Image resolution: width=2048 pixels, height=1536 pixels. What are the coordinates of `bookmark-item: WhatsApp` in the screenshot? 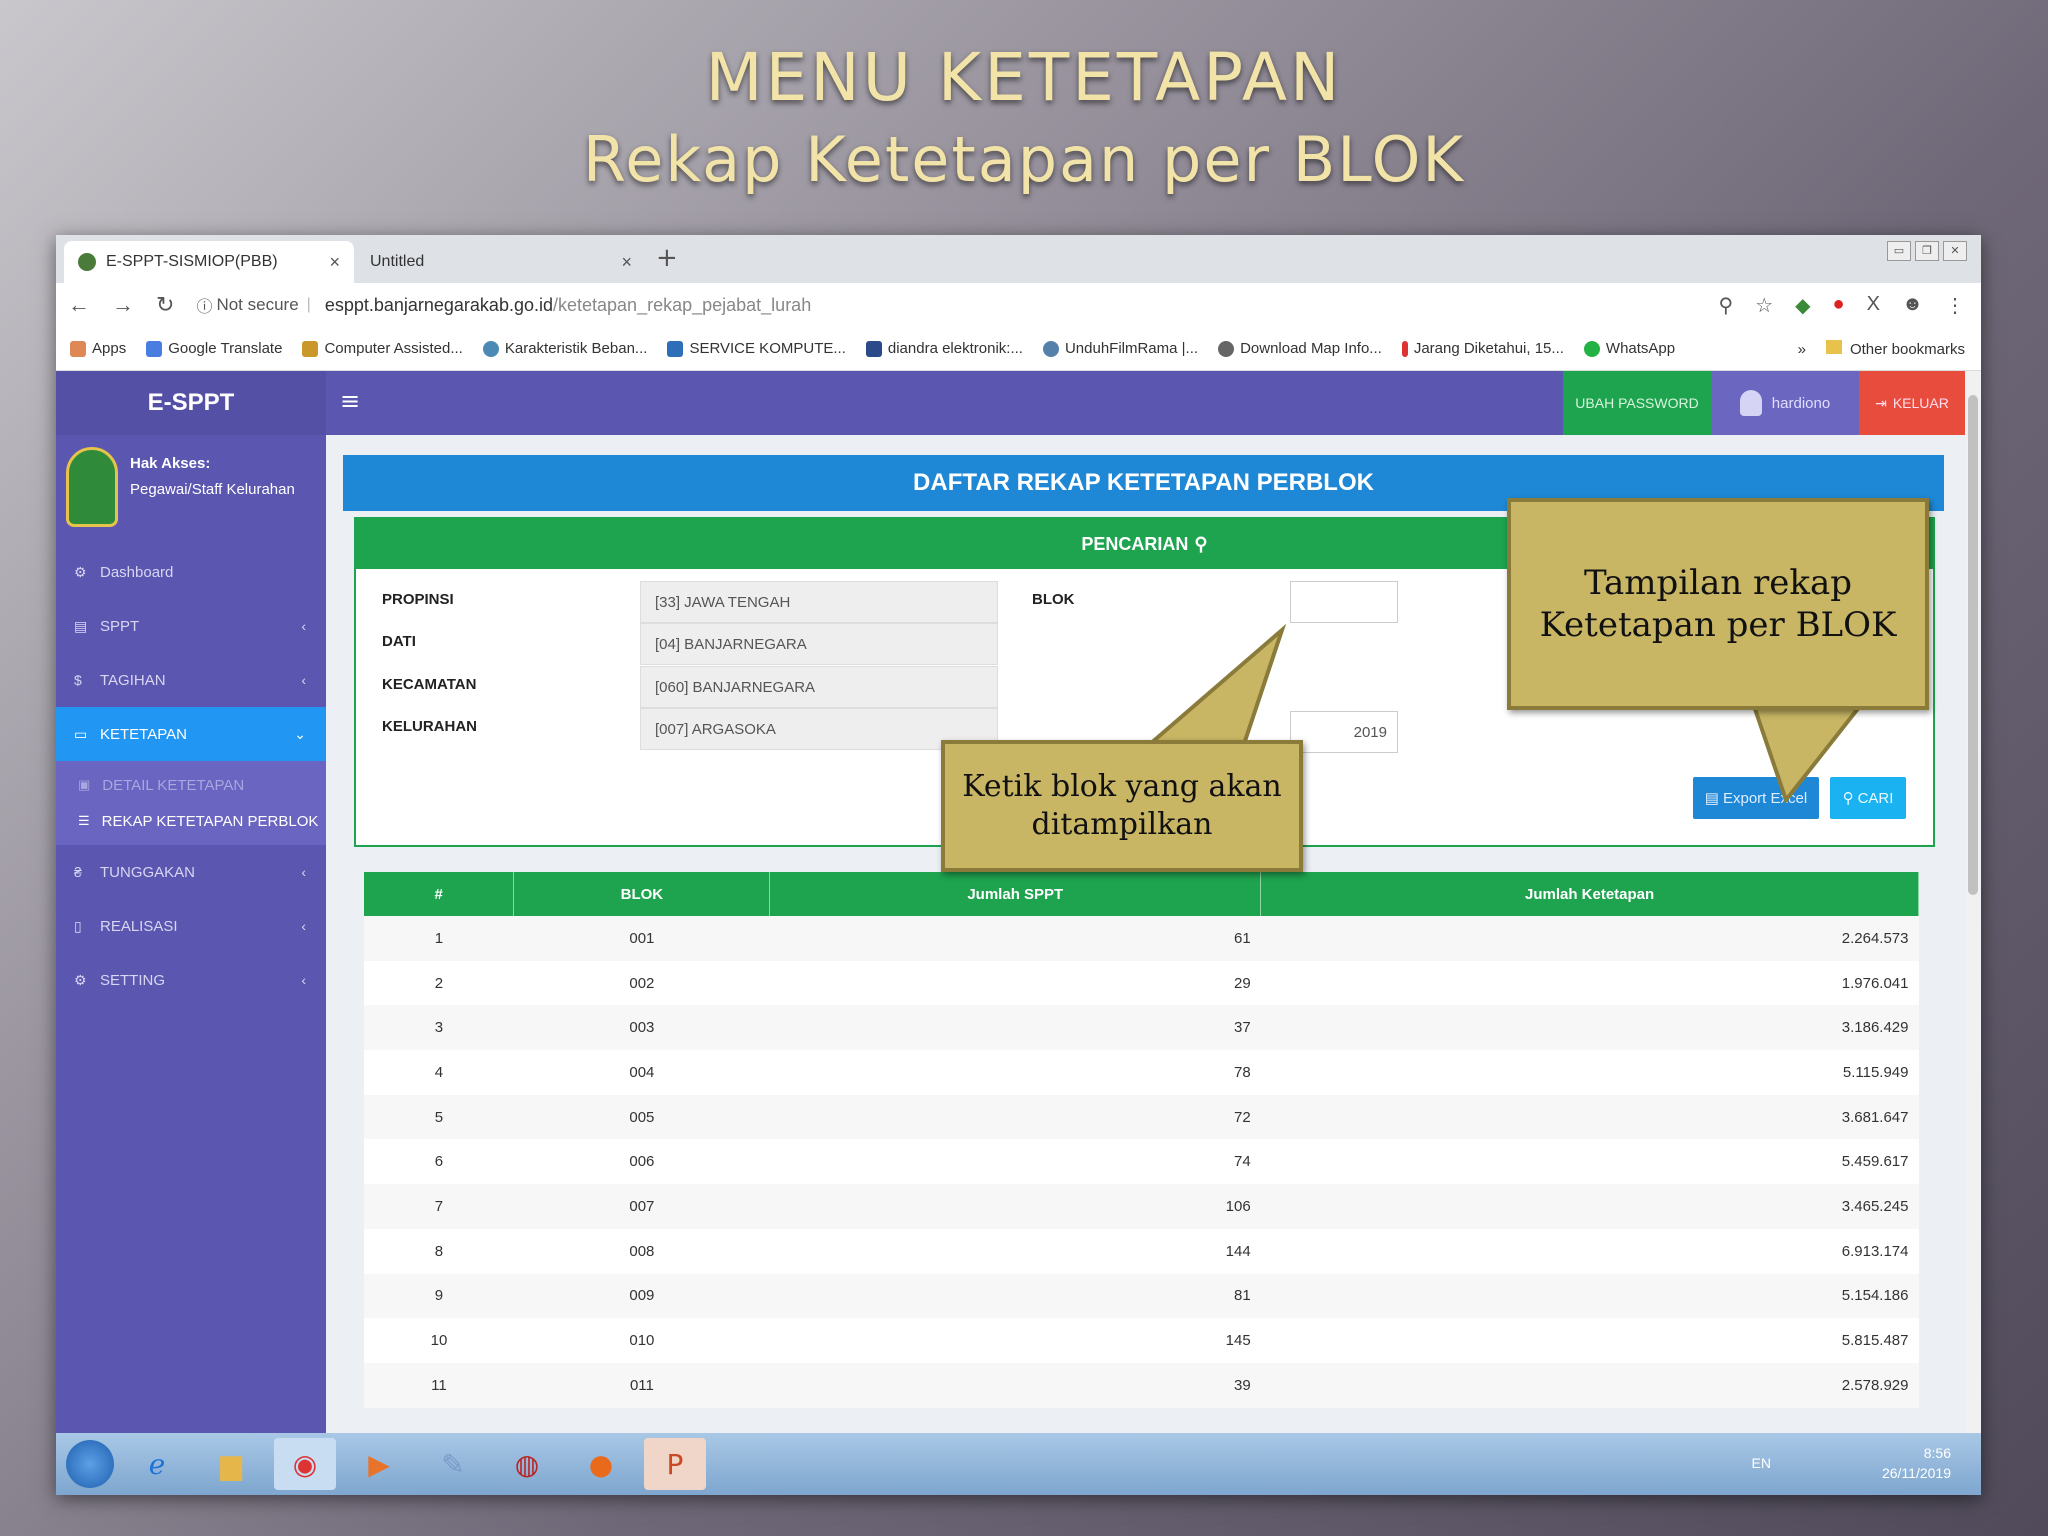 It's located at (1629, 348).